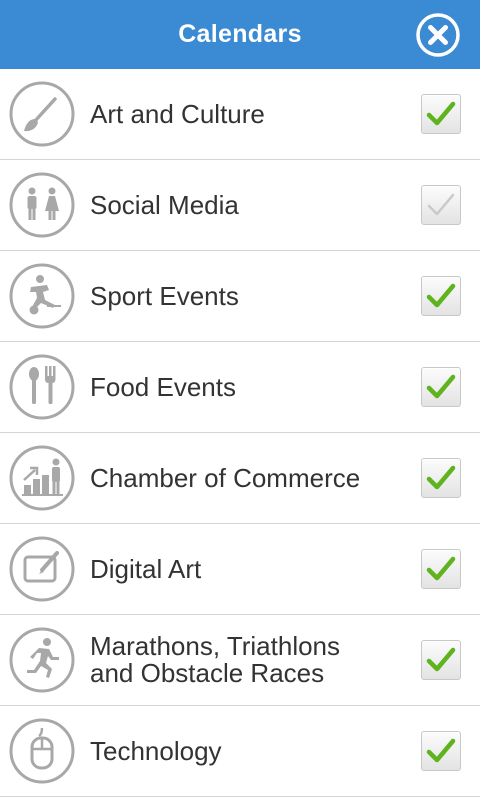 The width and height of the screenshot is (480, 797). What do you see at coordinates (42, 478) in the screenshot?
I see `business-growth-icon` at bounding box center [42, 478].